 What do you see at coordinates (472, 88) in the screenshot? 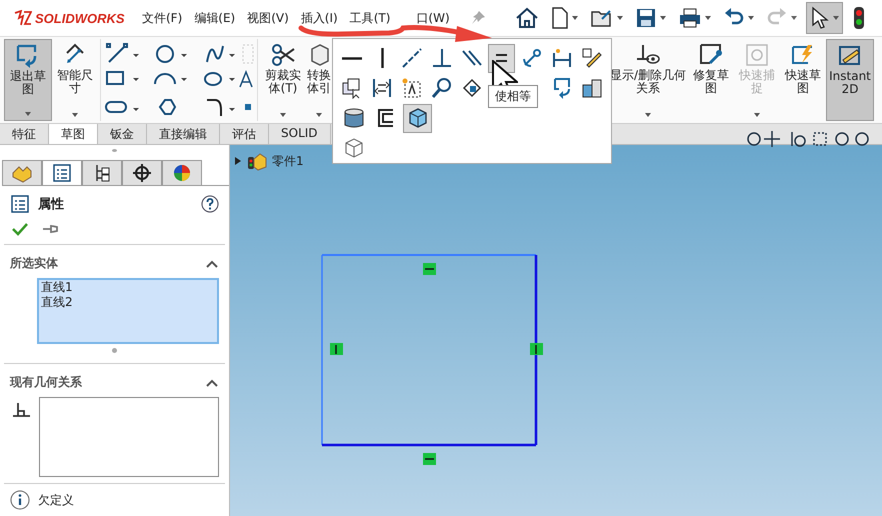
I see `nodes-icon` at bounding box center [472, 88].